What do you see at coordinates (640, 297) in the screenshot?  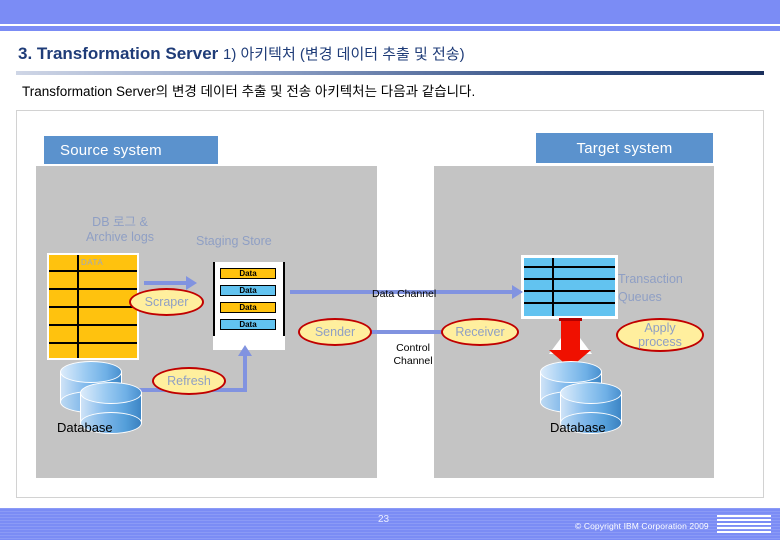 I see `transaction-queues-line2: Queues` at bounding box center [640, 297].